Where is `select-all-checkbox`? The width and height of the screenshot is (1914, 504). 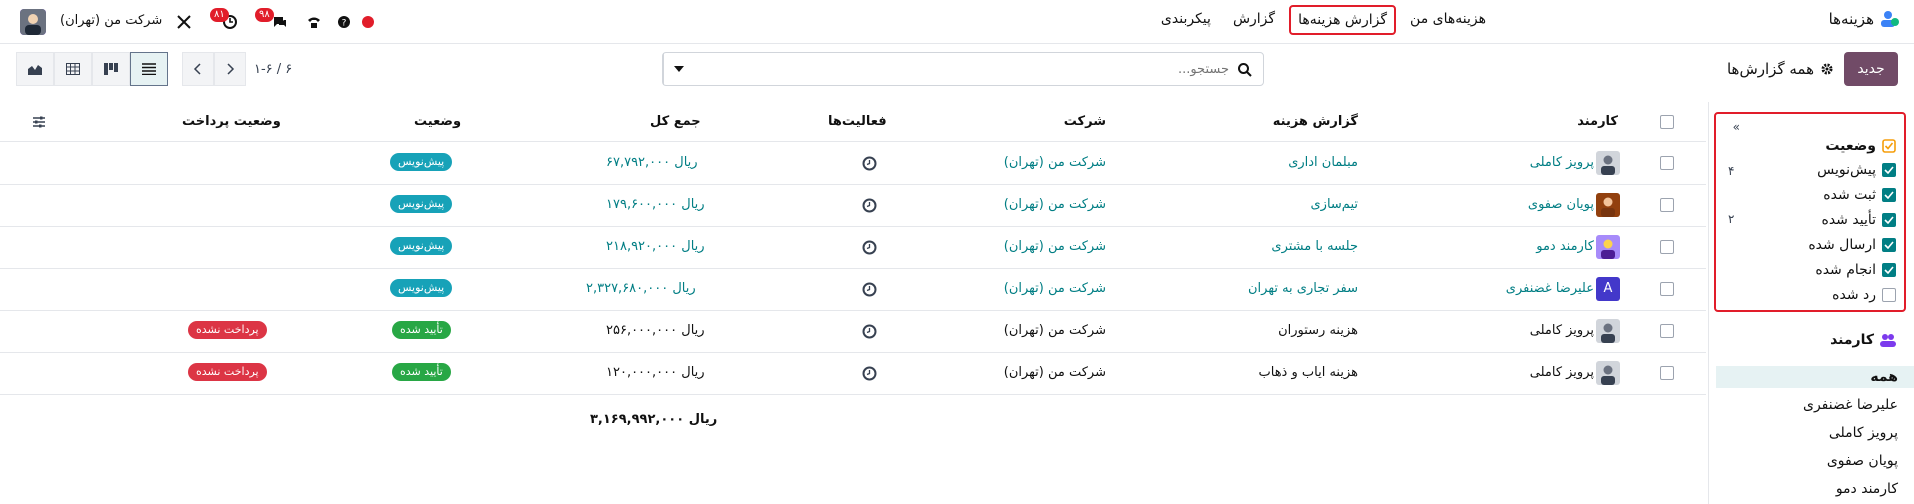
select-all-checkbox is located at coordinates (1667, 122).